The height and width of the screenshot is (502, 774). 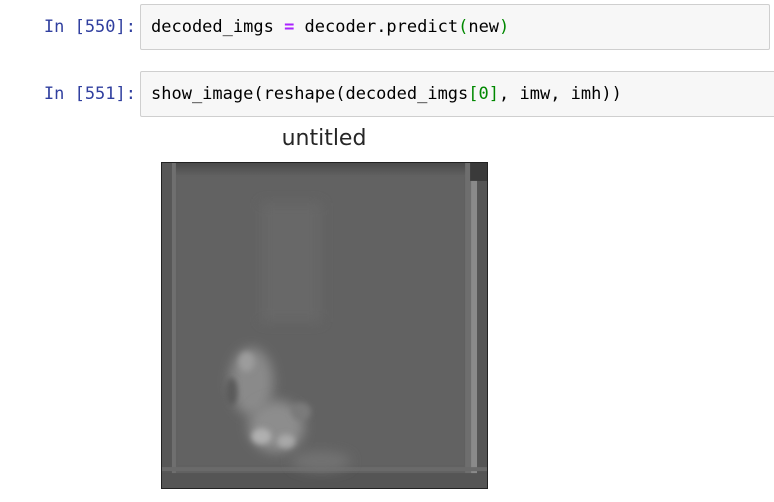 What do you see at coordinates (324, 138) in the screenshot?
I see `figure-title: untitled` at bounding box center [324, 138].